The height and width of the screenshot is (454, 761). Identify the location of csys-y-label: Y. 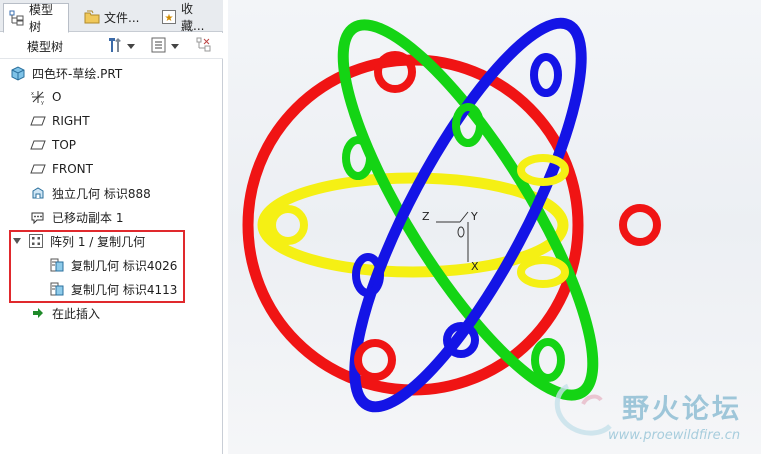
(474, 216).